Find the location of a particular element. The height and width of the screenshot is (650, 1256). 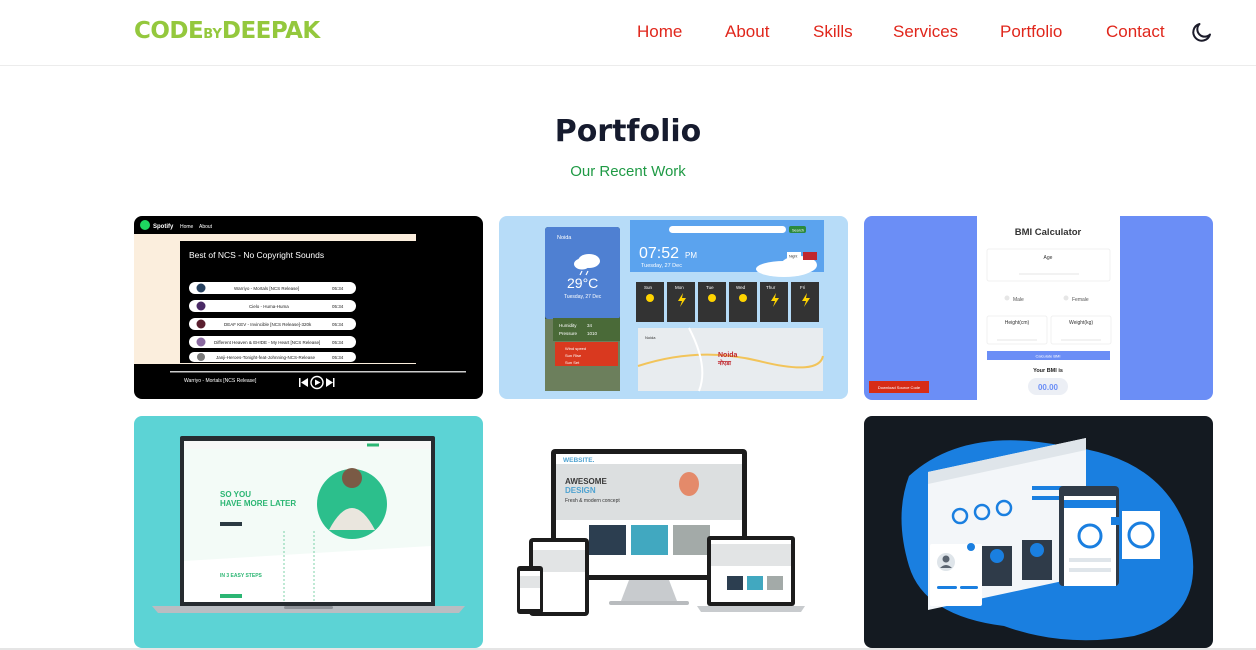

spotify-progress-bar is located at coordinates (318, 372).